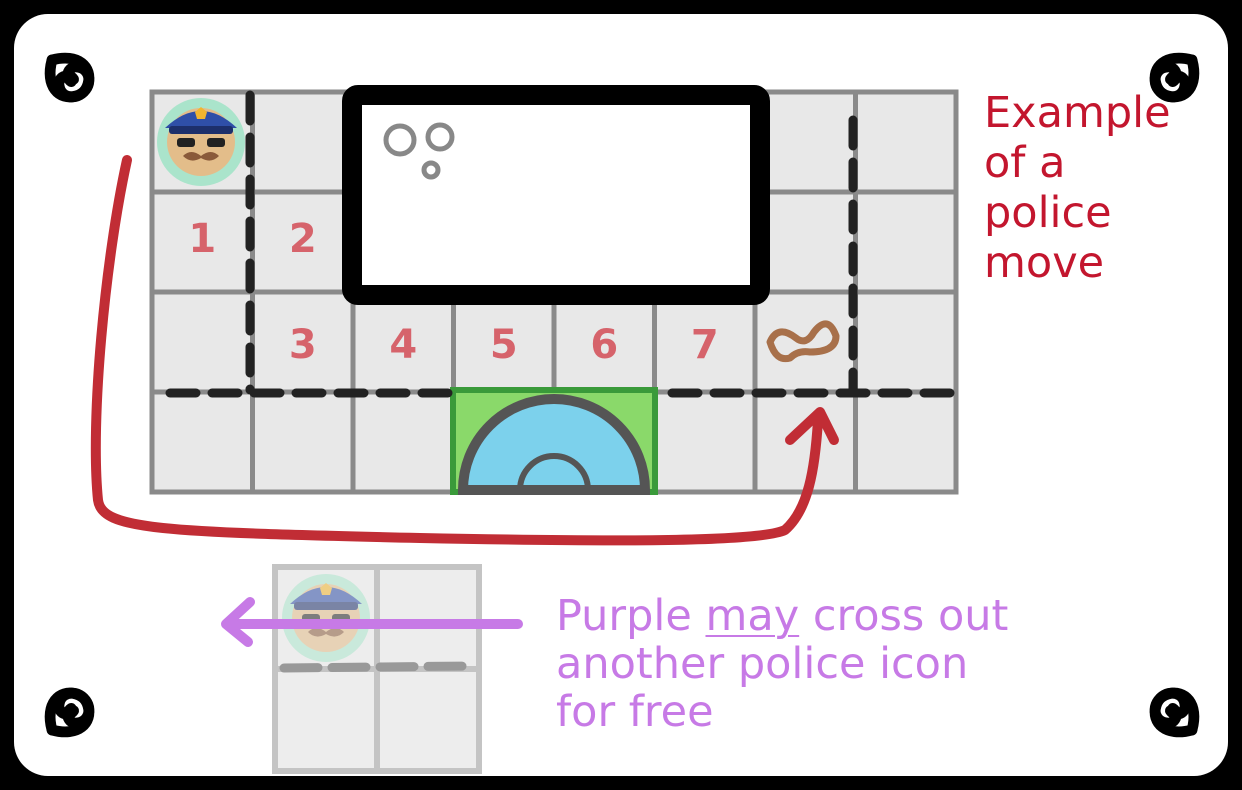  What do you see at coordinates (904, 616) in the screenshot?
I see `caption-text: cross out` at bounding box center [904, 616].